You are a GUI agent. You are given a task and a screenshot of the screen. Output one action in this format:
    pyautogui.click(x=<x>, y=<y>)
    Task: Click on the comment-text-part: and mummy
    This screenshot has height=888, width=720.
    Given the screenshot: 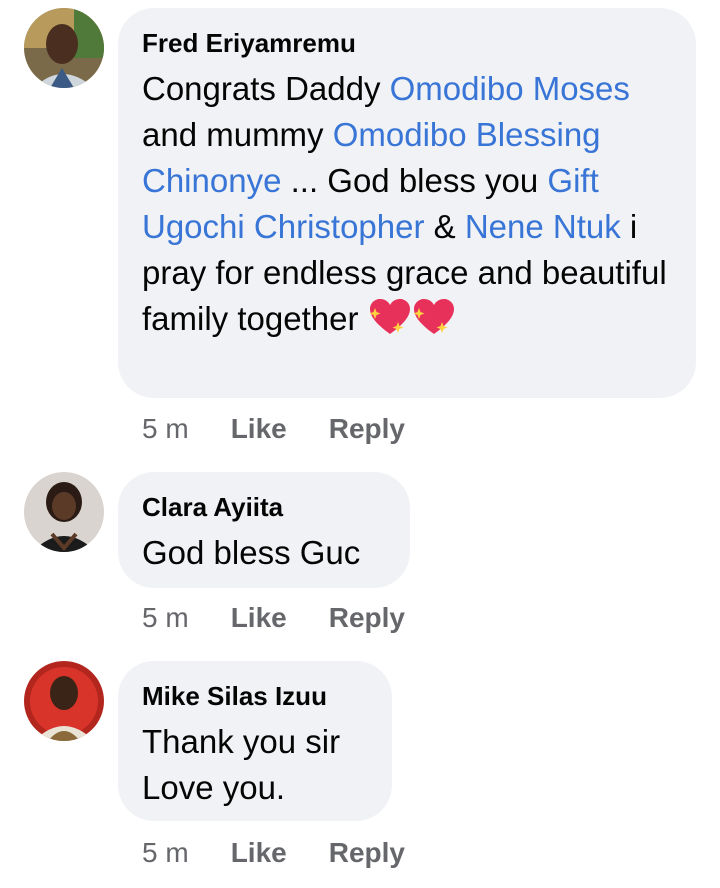 What is the action you would take?
    pyautogui.click(x=237, y=134)
    